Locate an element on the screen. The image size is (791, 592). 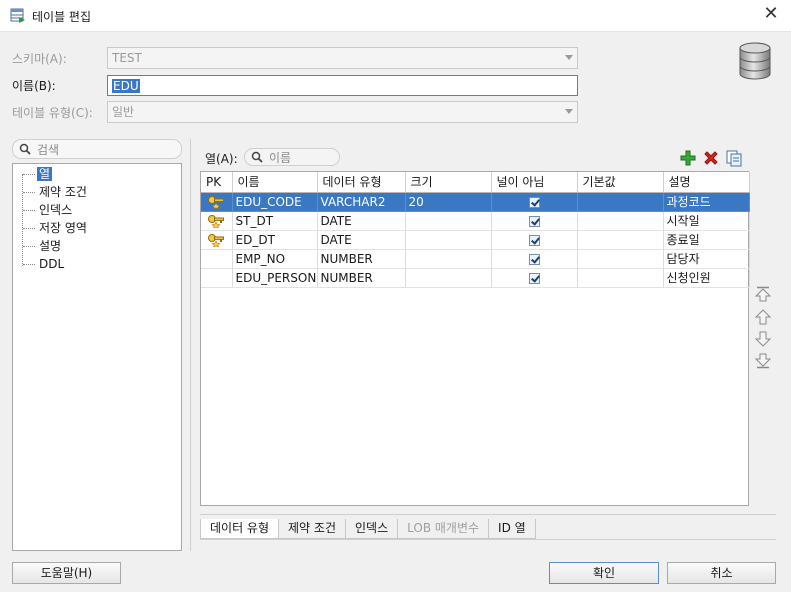
sidebar-search-placeholder: 검색 is located at coordinates (48, 150).